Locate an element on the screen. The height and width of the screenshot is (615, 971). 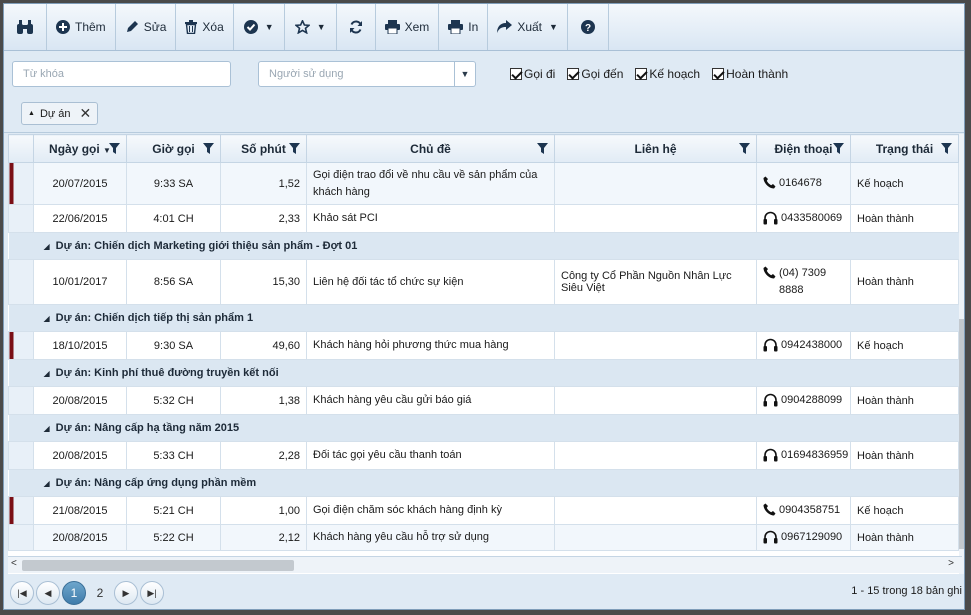
header-label: Ngày gọi is located at coordinates (74, 148).